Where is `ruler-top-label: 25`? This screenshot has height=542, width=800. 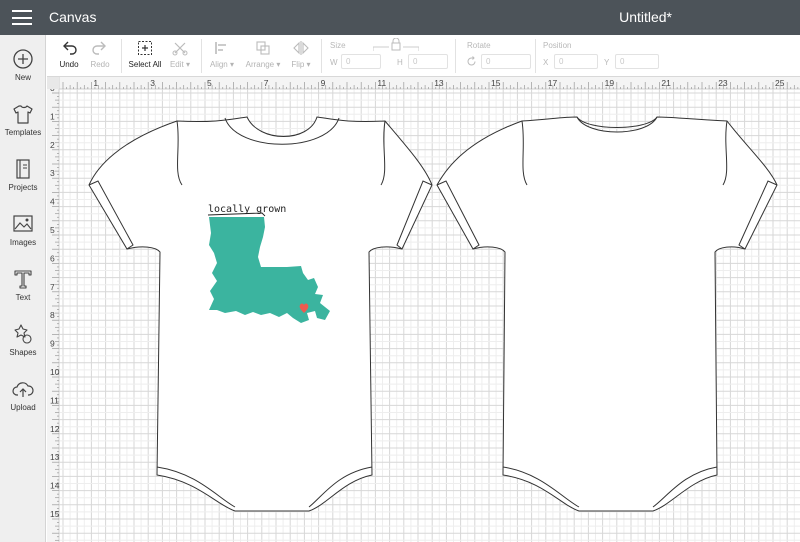 ruler-top-label: 25 is located at coordinates (780, 83).